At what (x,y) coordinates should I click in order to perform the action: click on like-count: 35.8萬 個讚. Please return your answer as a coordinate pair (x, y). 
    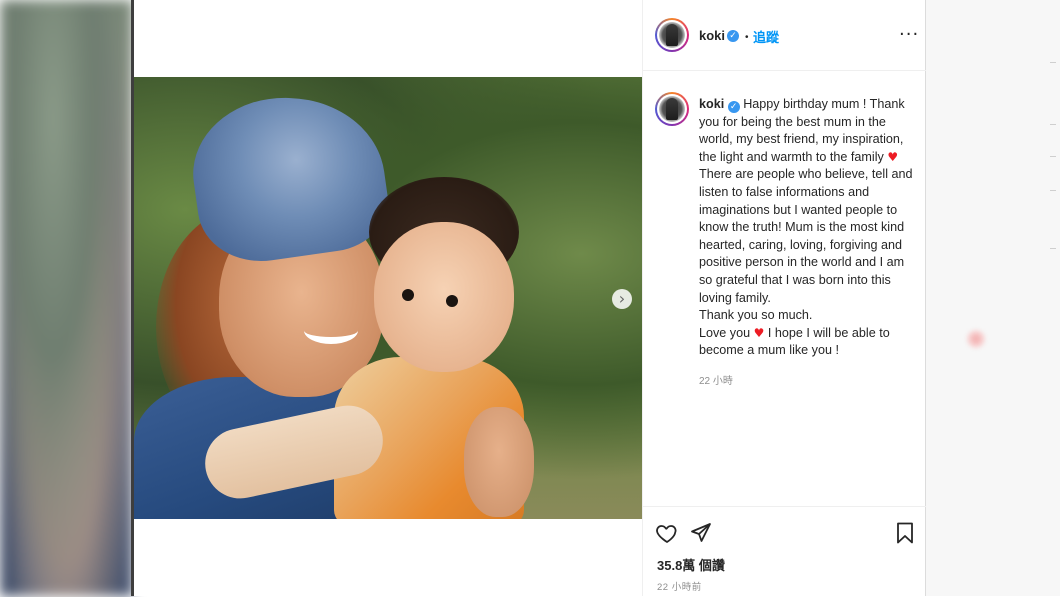
    Looking at the image, I should click on (691, 564).